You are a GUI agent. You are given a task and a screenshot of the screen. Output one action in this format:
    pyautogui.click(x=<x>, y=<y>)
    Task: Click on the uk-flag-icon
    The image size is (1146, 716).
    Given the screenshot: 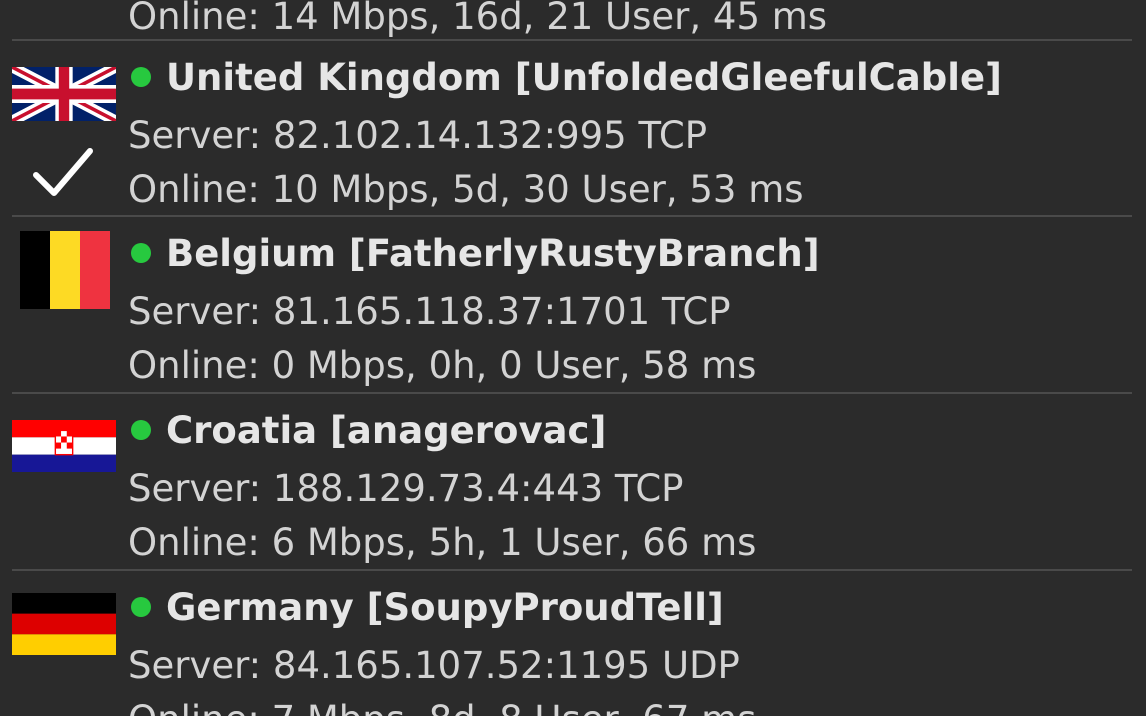 What is the action you would take?
    pyautogui.click(x=64, y=94)
    